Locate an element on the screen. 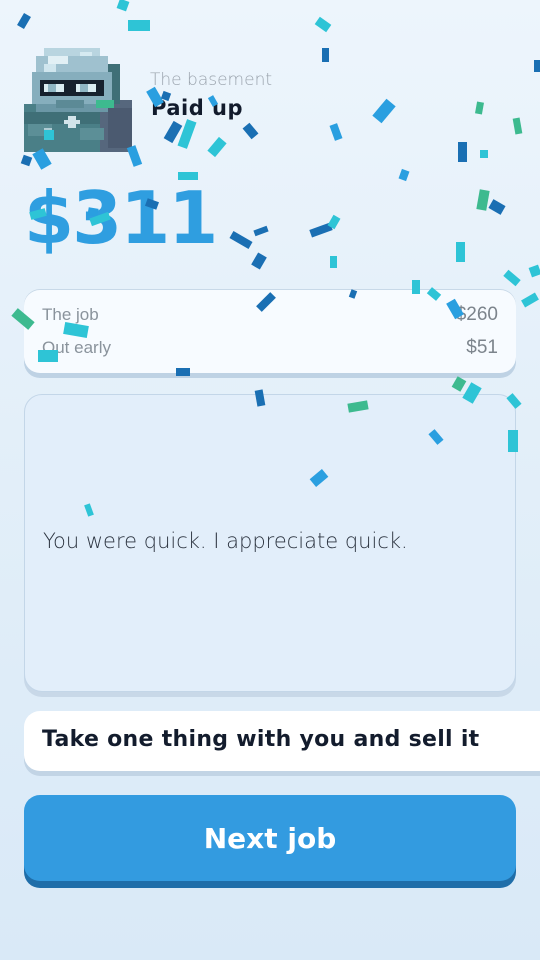  objective-text: Take one thing with you and sell it is located at coordinates (261, 739).